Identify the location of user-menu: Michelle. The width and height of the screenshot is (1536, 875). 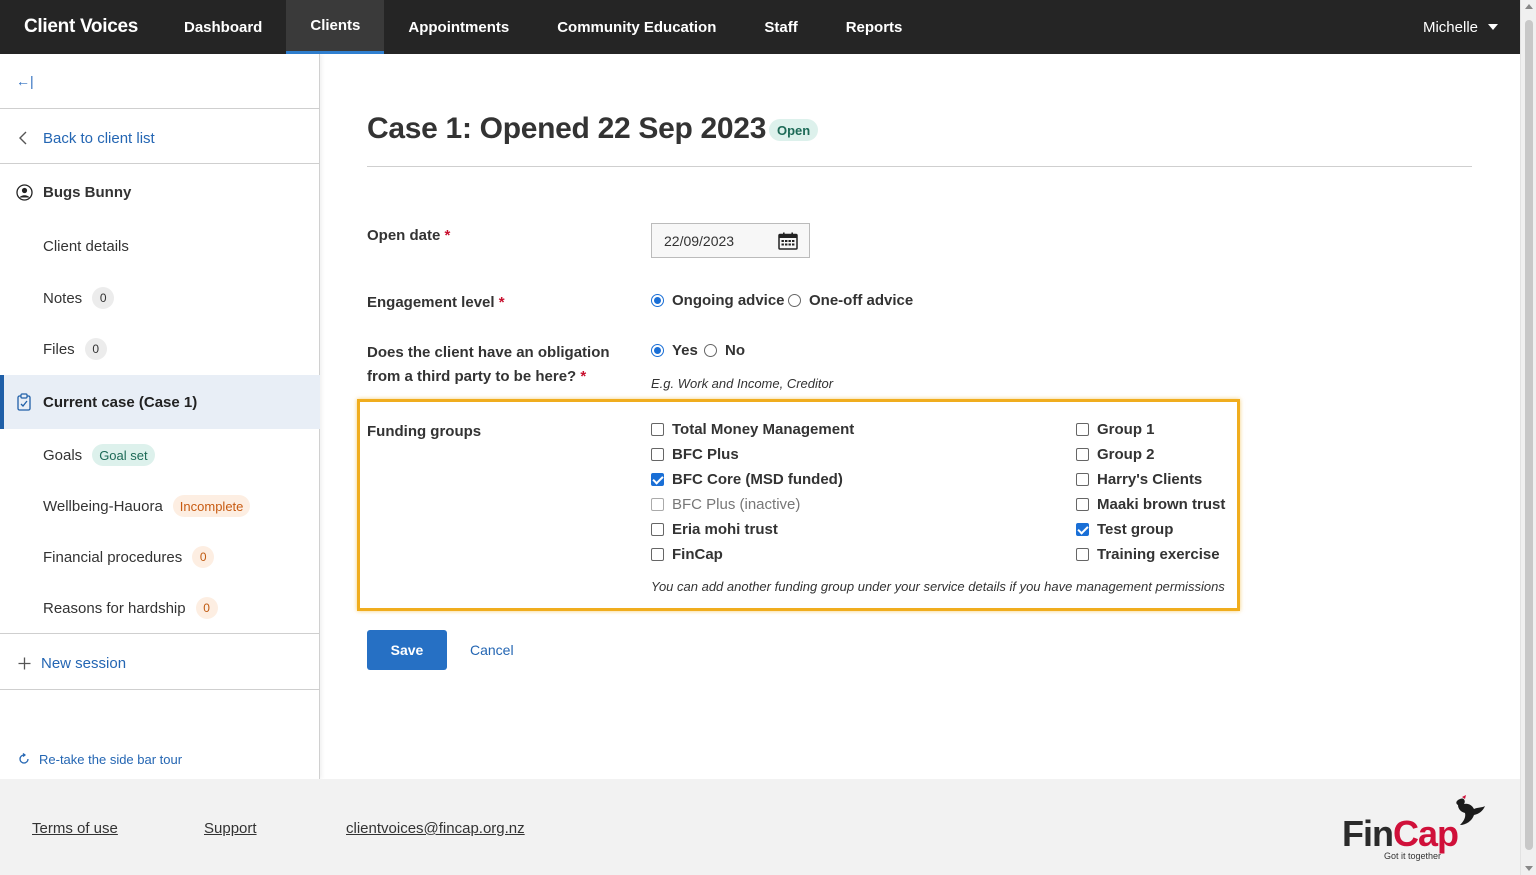
(1471, 27).